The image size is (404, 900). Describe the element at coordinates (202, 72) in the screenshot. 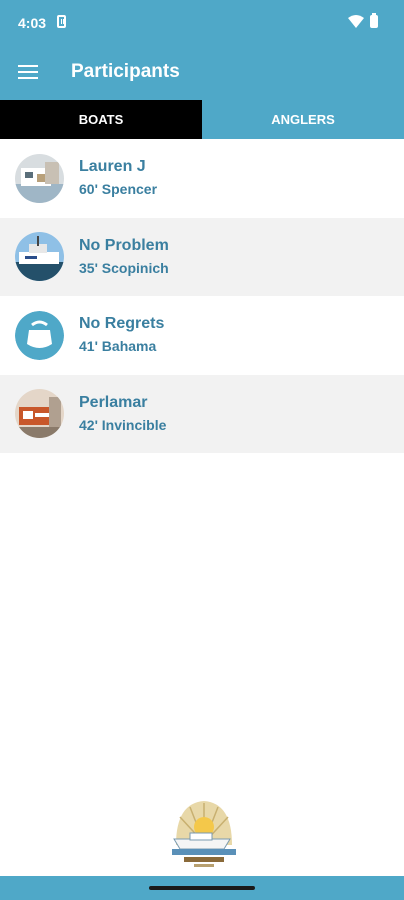

I see `app-bar: Participants` at that location.